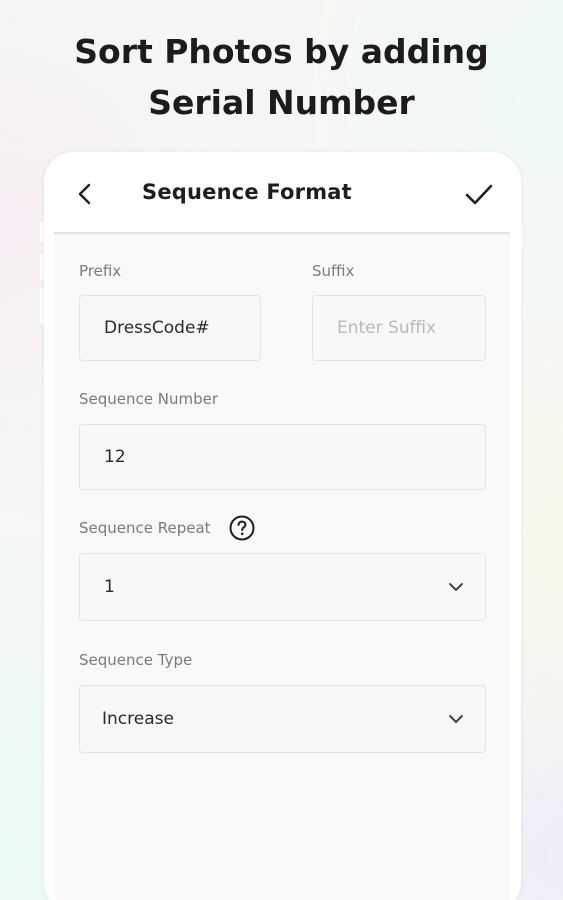 Image resolution: width=563 pixels, height=900 pixels. I want to click on sequence-repeat-label: Sequence Repeat, so click(145, 528).